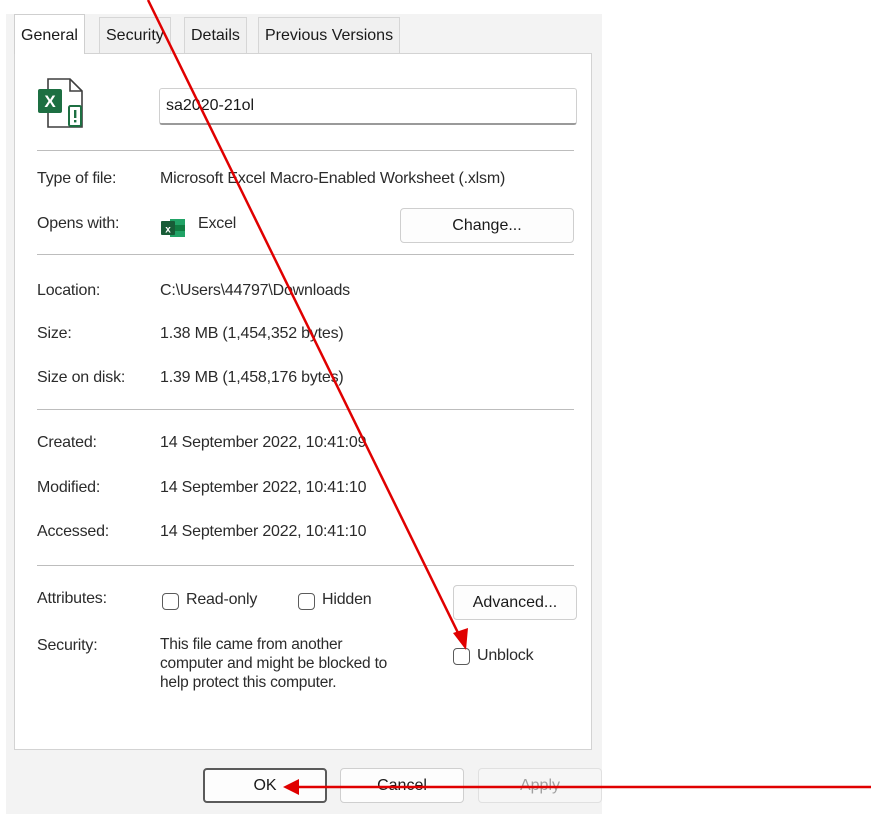 This screenshot has width=871, height=814. What do you see at coordinates (215, 35) in the screenshot?
I see `tab-details: Details` at bounding box center [215, 35].